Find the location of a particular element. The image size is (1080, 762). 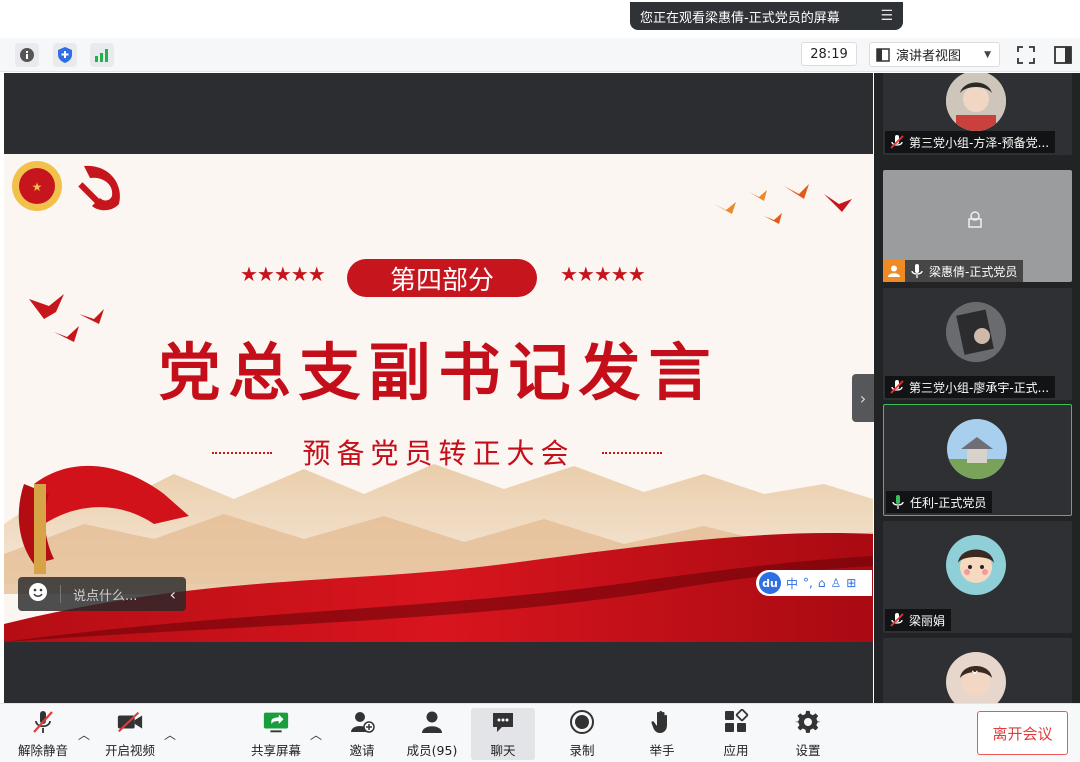

view-mode-select: 演讲者视图 ▼ is located at coordinates (934, 54).